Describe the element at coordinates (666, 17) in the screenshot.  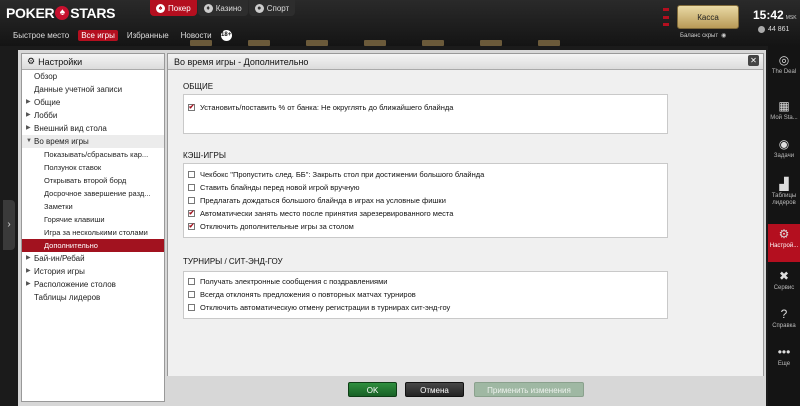
I see `menu-icon` at that location.